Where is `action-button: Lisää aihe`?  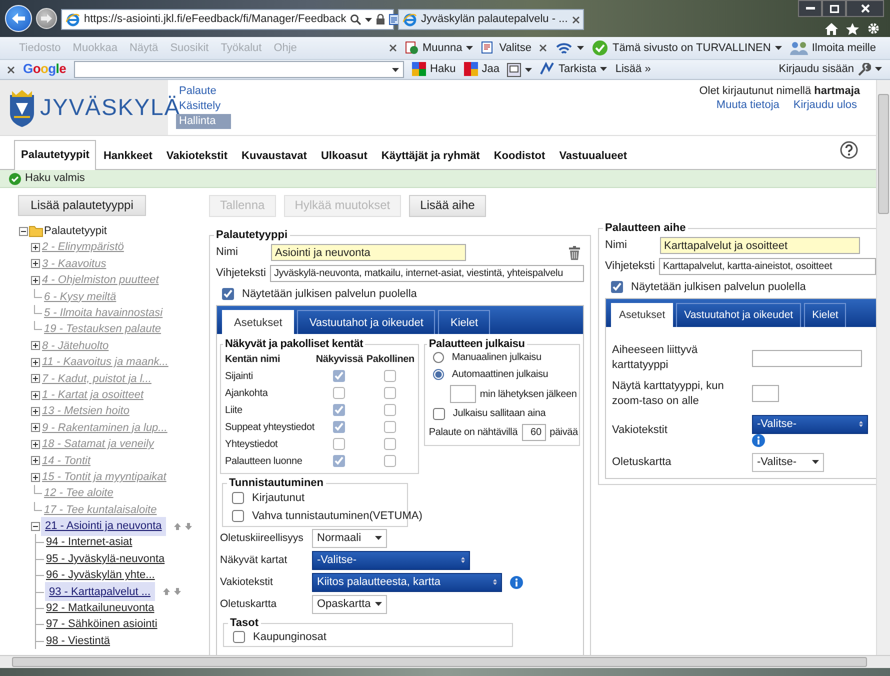
action-button: Lisää aihe is located at coordinates (447, 206).